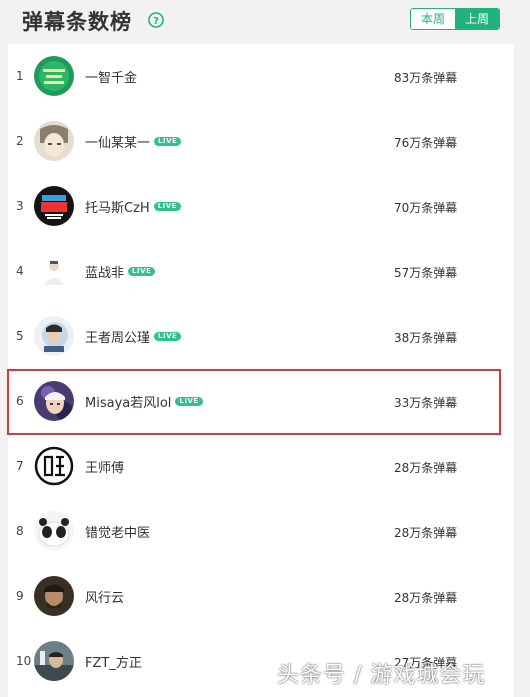 The image size is (530, 697). I want to click on ranking-row: 8 错觉老中医 28万条弹幕, so click(261, 531).